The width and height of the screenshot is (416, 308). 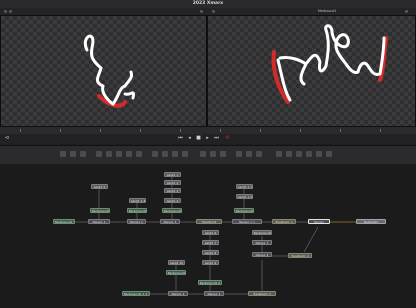 What do you see at coordinates (244, 210) in the screenshot?
I see `node-background: Background1_4` at bounding box center [244, 210].